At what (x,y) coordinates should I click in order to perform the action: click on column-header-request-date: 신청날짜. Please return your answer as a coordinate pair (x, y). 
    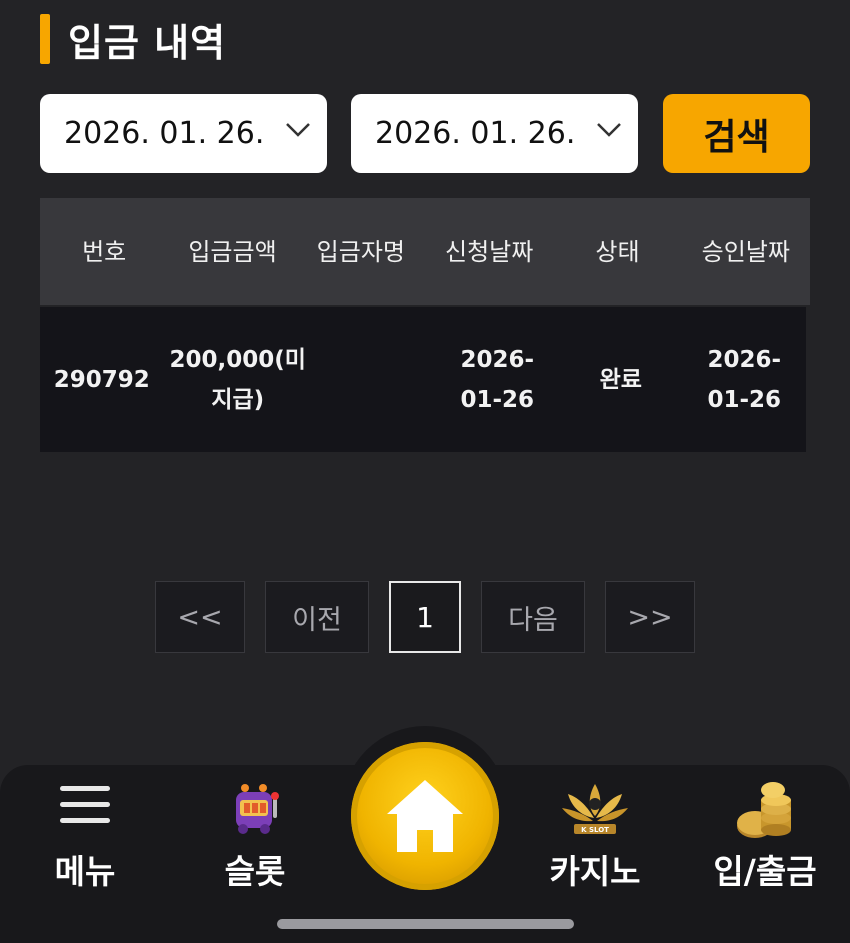
    Looking at the image, I should click on (489, 251).